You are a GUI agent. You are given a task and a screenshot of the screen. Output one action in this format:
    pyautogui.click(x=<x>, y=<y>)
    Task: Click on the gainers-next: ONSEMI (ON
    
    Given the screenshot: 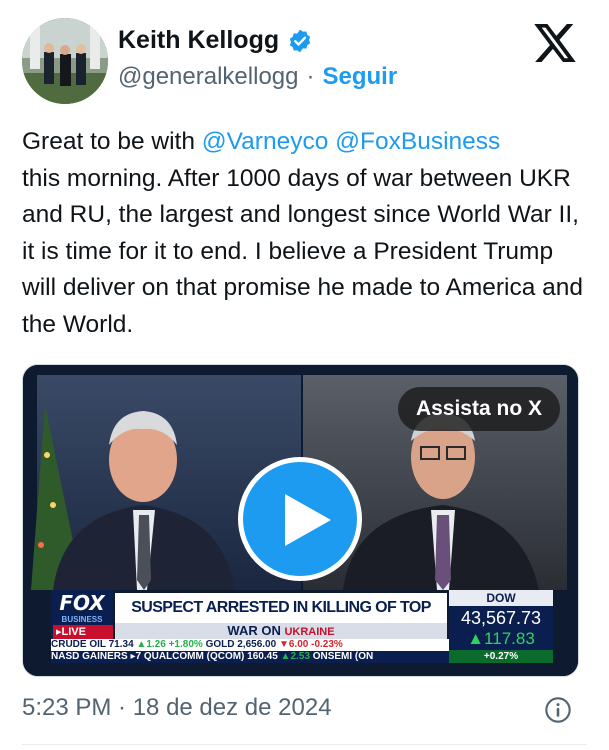 What is the action you would take?
    pyautogui.click(x=343, y=656)
    